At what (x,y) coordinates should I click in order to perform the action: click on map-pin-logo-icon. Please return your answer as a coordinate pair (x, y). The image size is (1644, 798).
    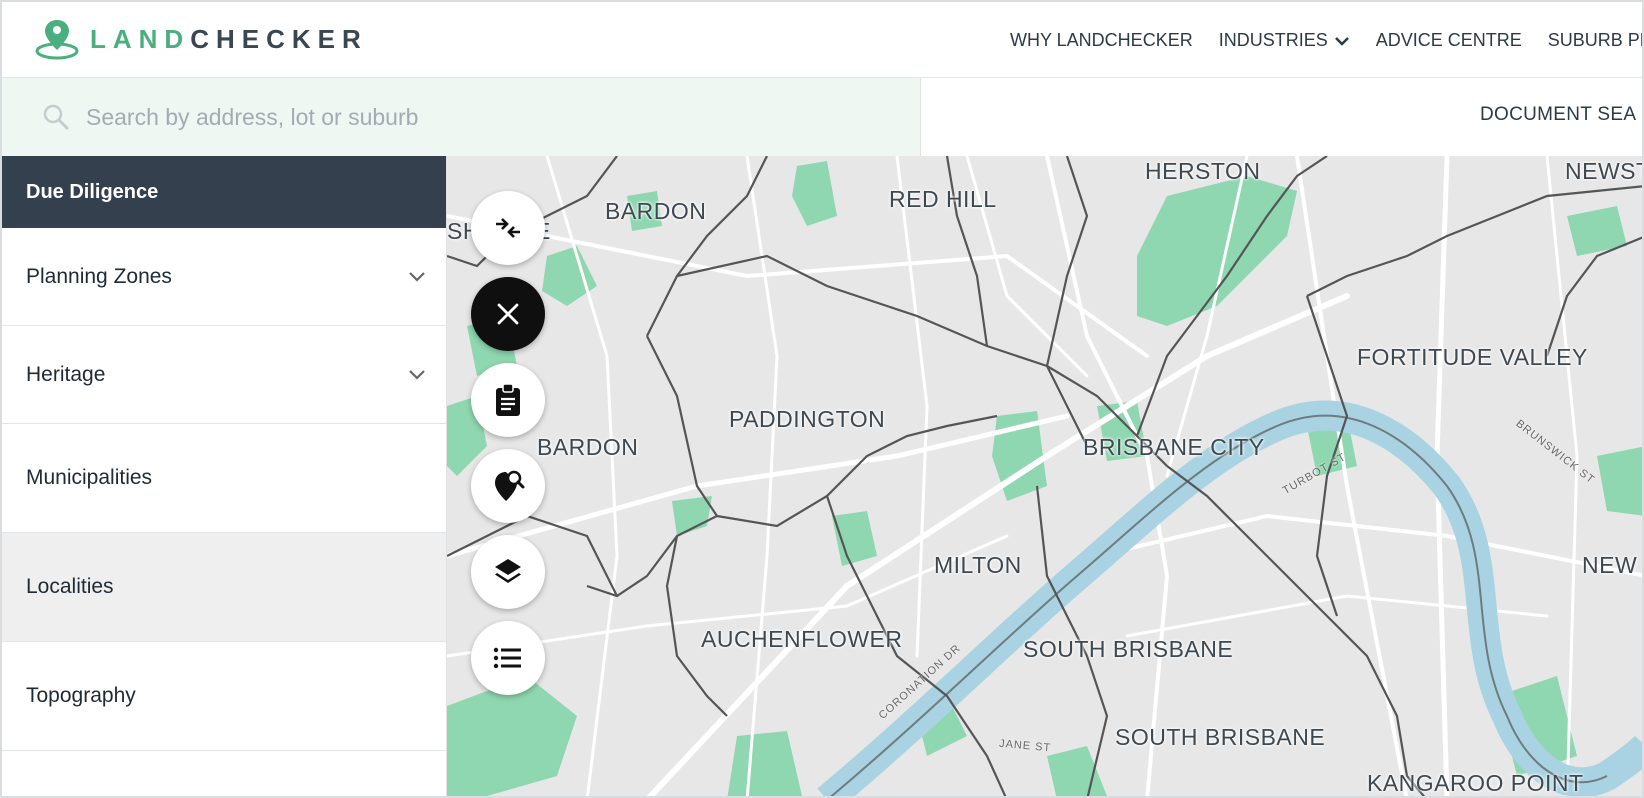
    Looking at the image, I should click on (57, 40).